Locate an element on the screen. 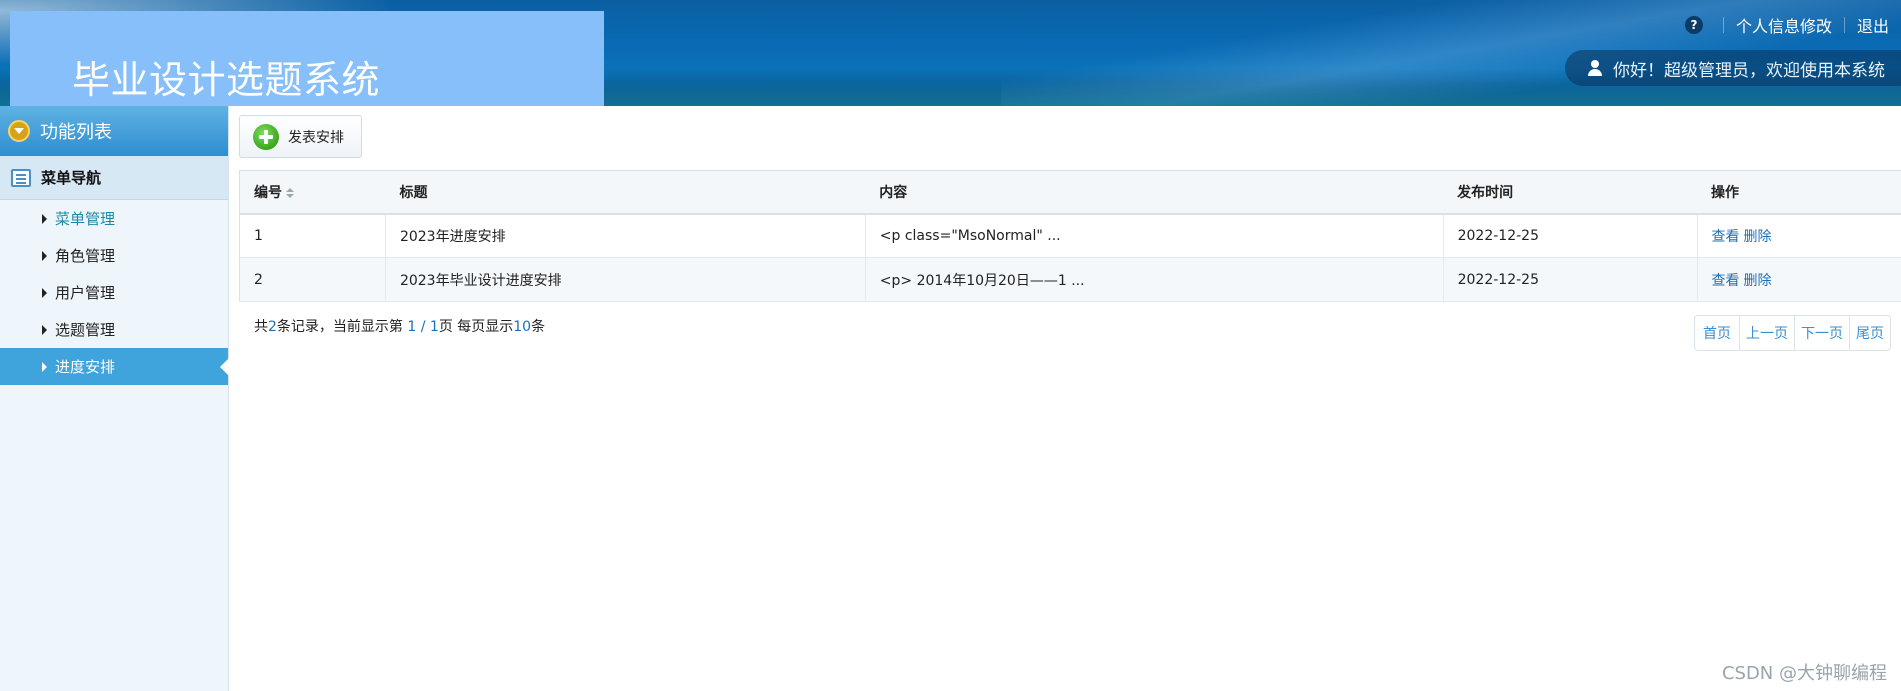  last-page-button: 尾页 is located at coordinates (1869, 333).